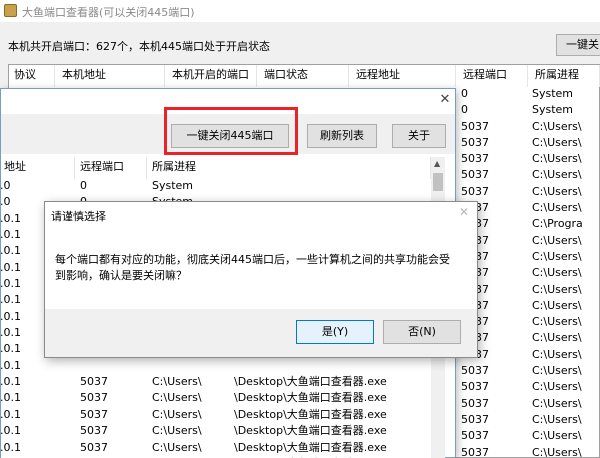  What do you see at coordinates (342, 136) in the screenshot?
I see `refresh-button: 刷新列表` at bounding box center [342, 136].